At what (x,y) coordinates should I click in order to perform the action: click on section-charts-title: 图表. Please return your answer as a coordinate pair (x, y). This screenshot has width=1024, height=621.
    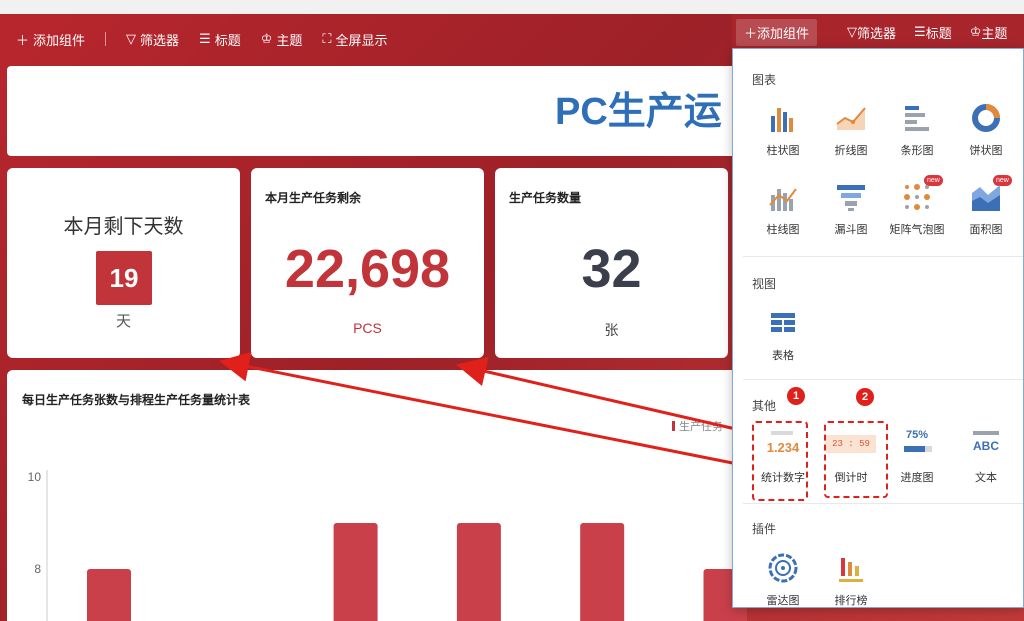
    Looking at the image, I should click on (764, 80).